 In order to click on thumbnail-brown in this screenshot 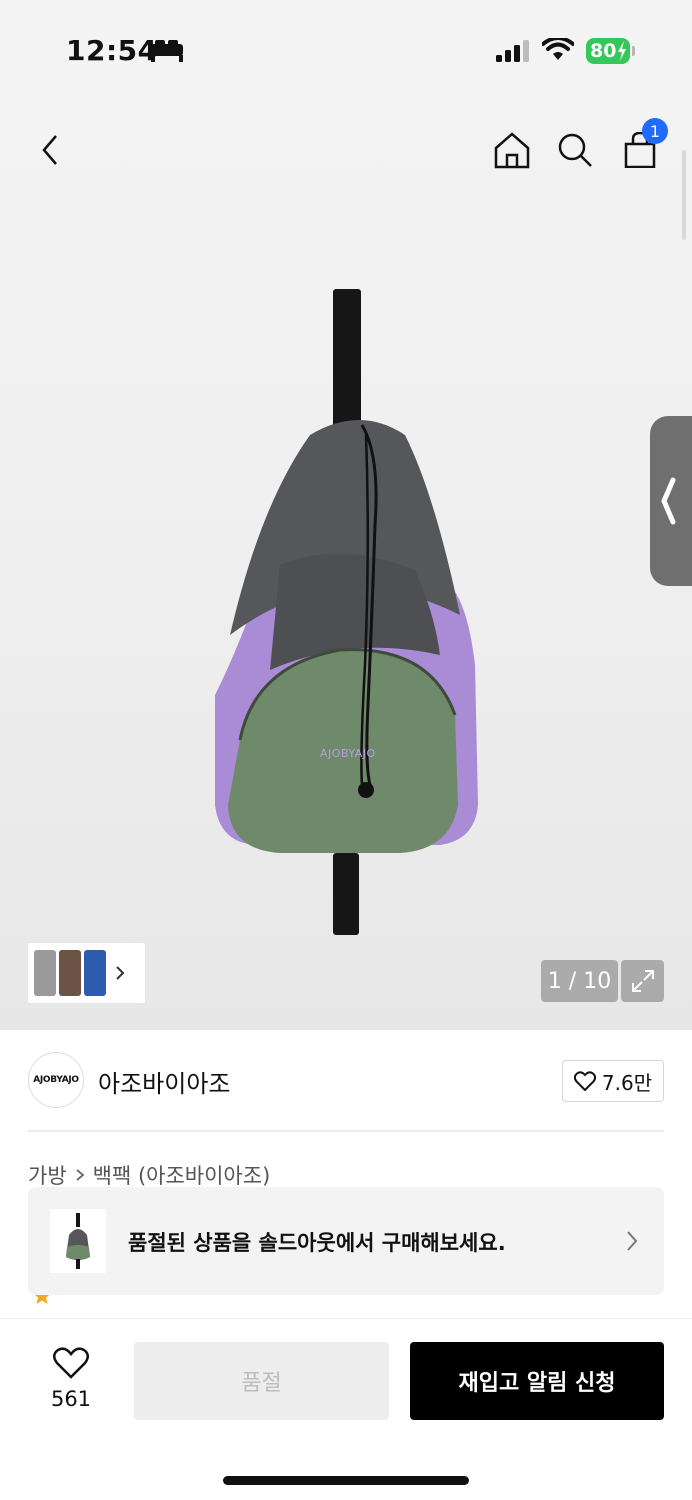, I will do `click(70, 973)`.